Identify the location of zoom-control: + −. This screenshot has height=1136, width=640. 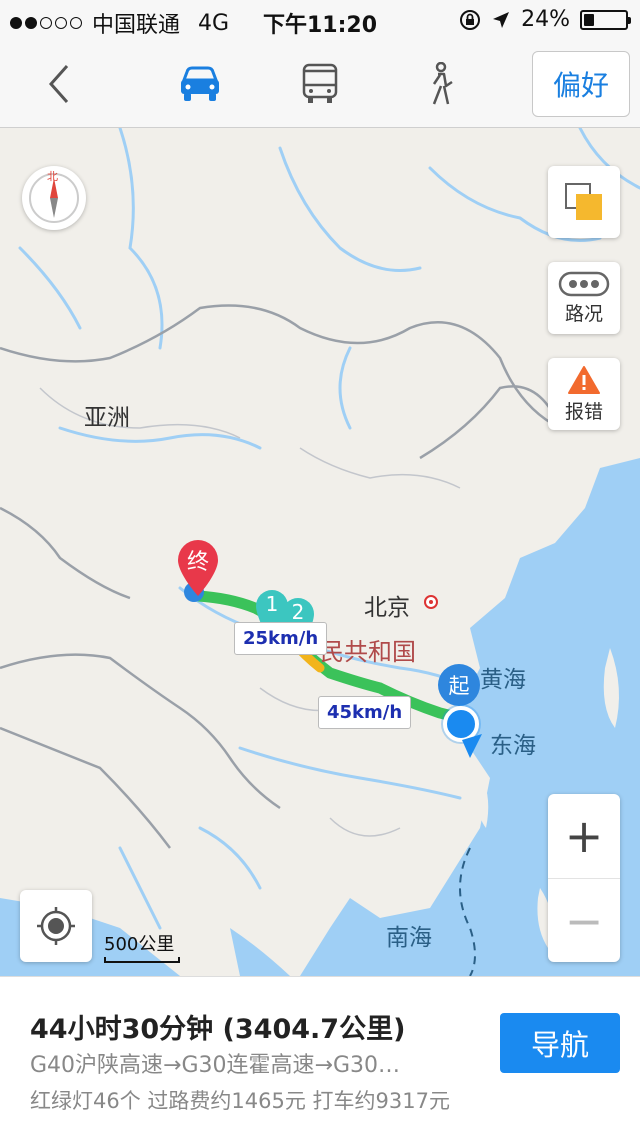
(584, 878).